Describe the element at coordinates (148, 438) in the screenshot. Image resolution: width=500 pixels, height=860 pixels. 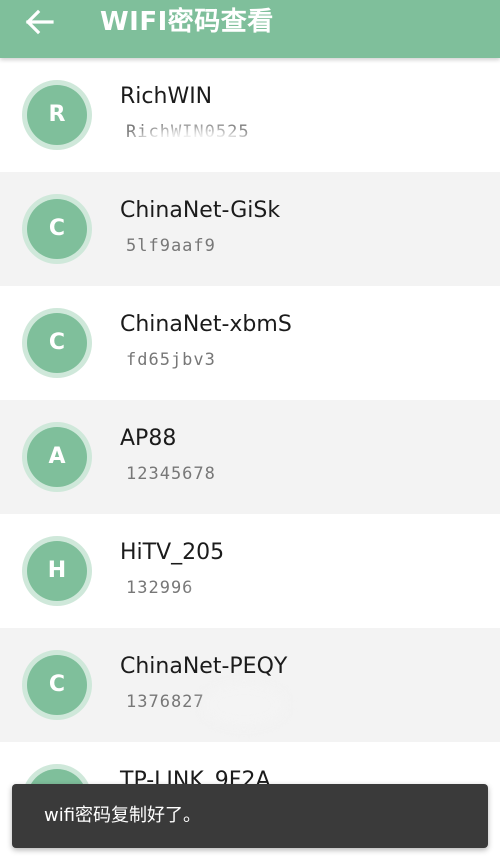
I see `wifi-ssid: AP88` at that location.